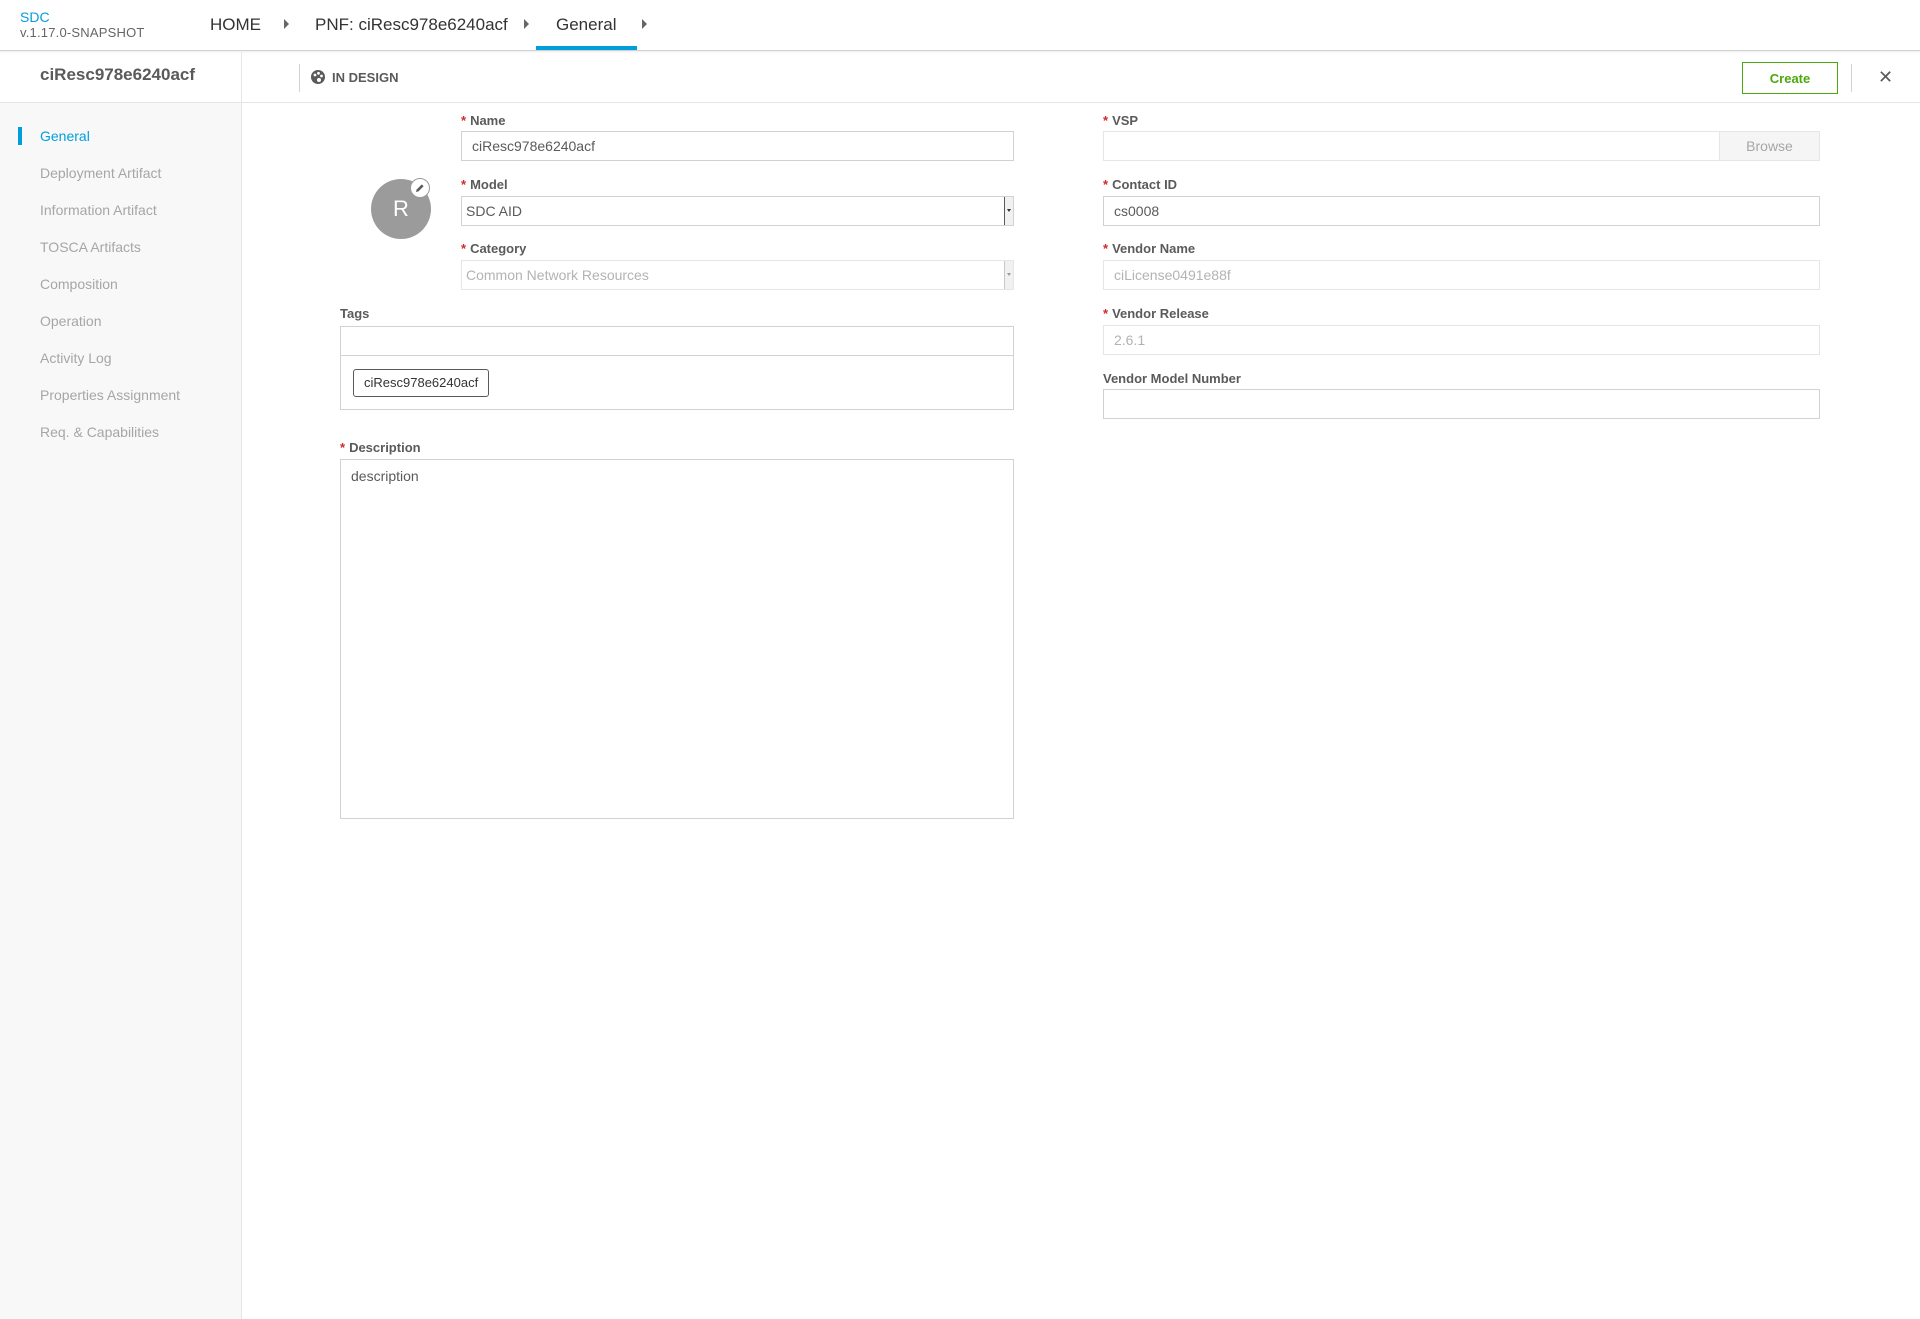 The height and width of the screenshot is (1319, 1920). Describe the element at coordinates (737, 275) in the screenshot. I see `category-select: Common Network Resources` at that location.